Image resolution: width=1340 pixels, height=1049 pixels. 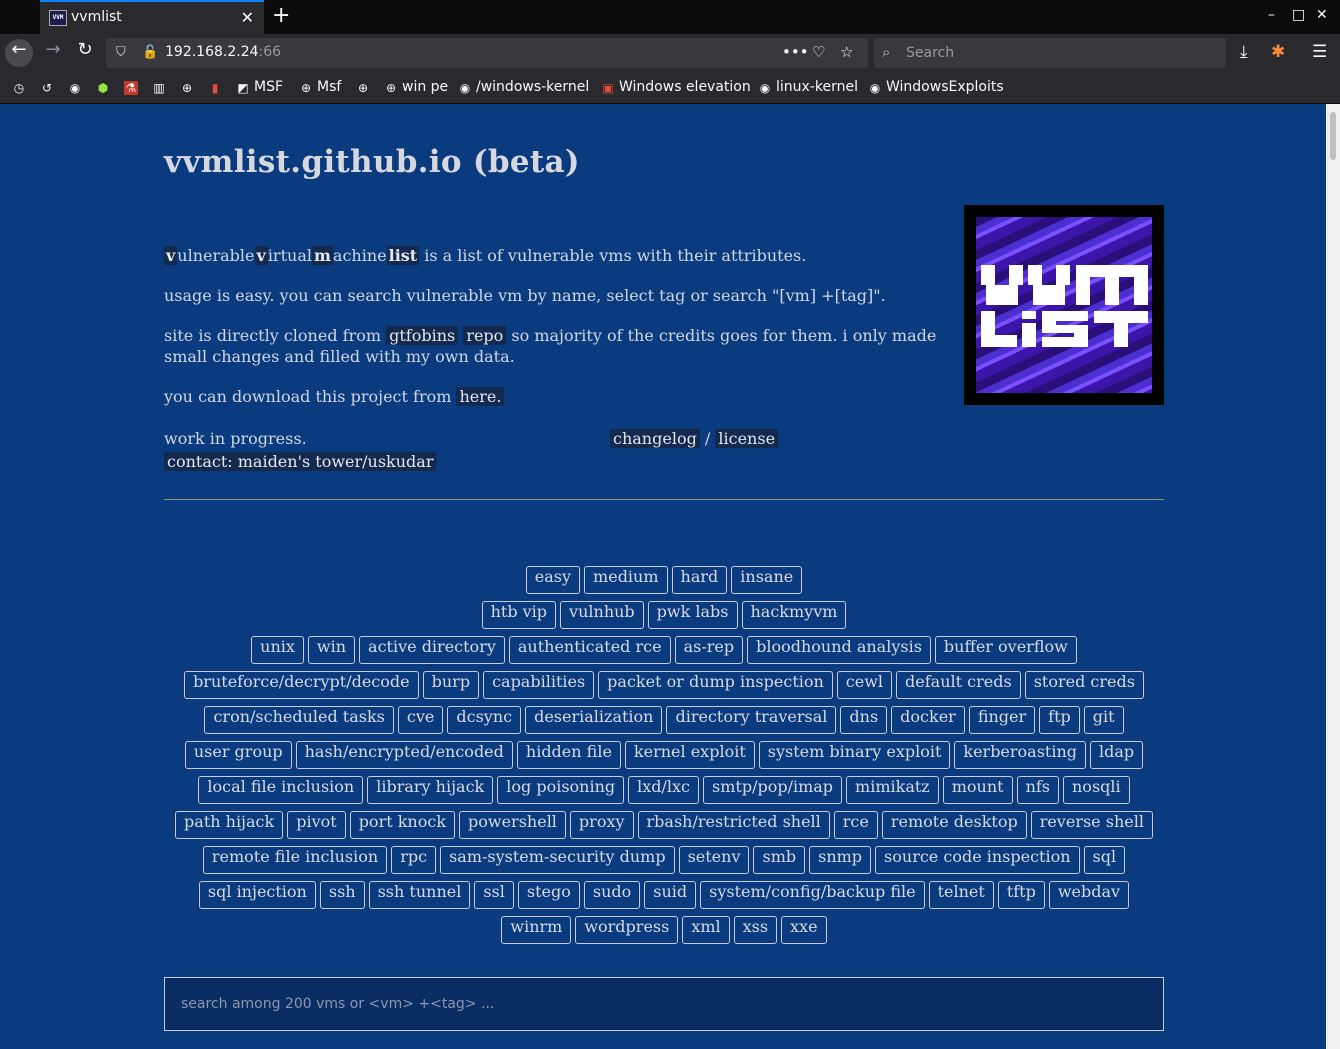 I want to click on vm-search-box, so click(x=664, y=1004).